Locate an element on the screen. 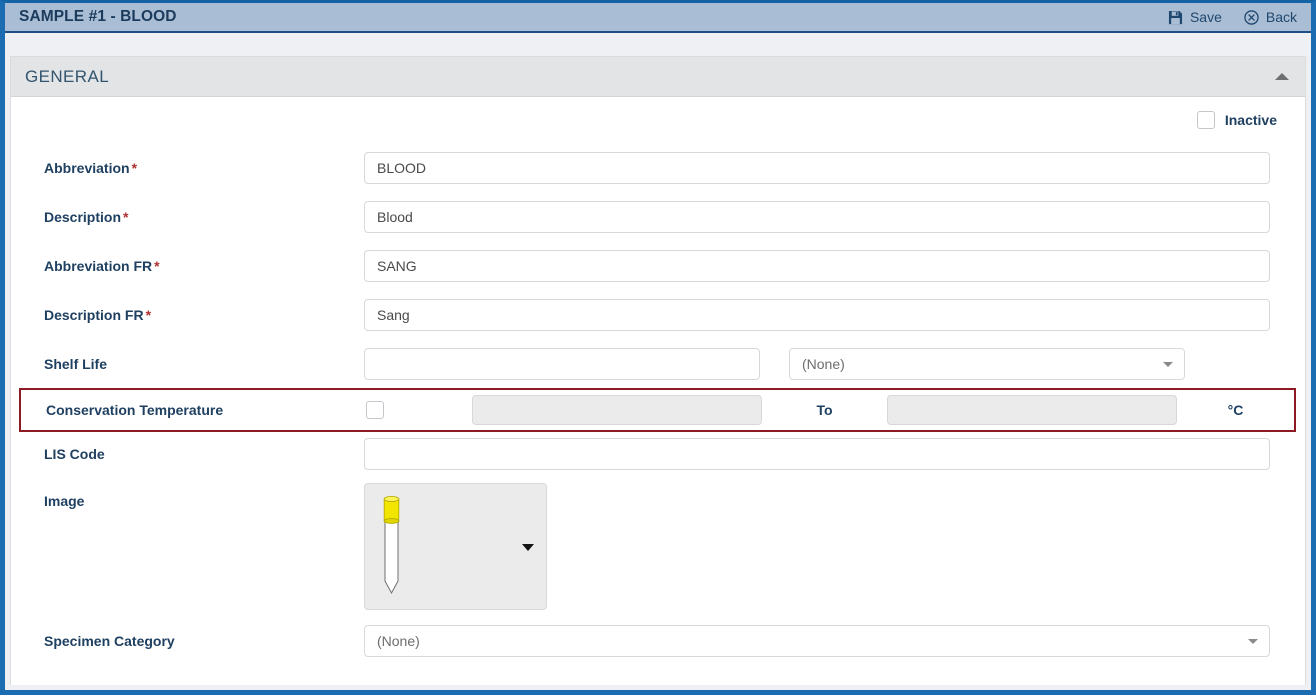 Image resolution: width=1316 pixels, height=695 pixels. description-fr-input is located at coordinates (817, 314).